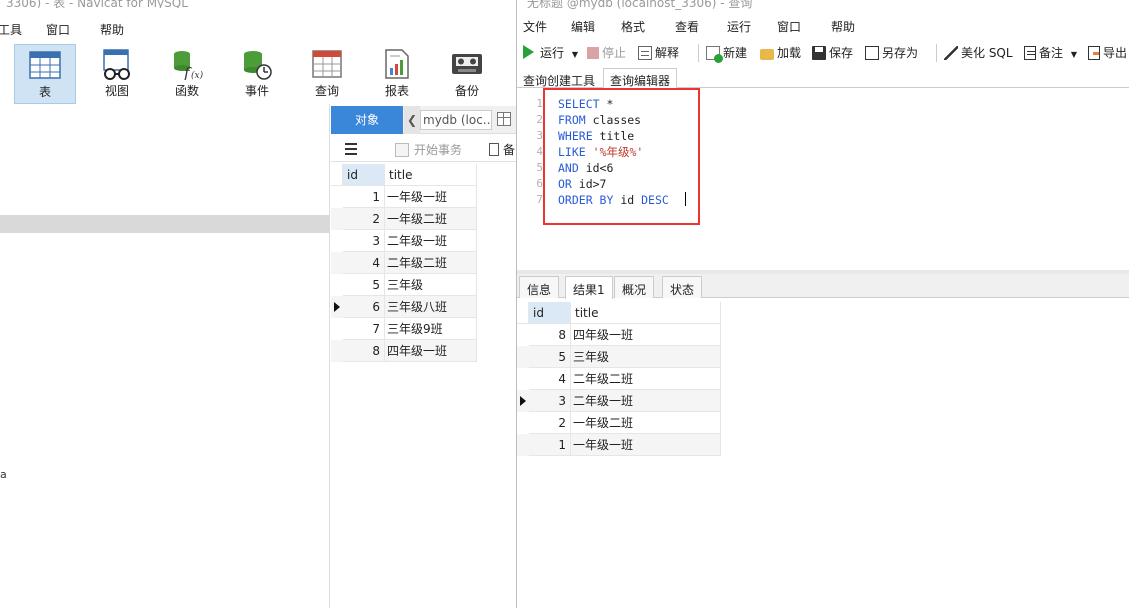 The height and width of the screenshot is (608, 1129). I want to click on tab-overview: 概况, so click(634, 287).